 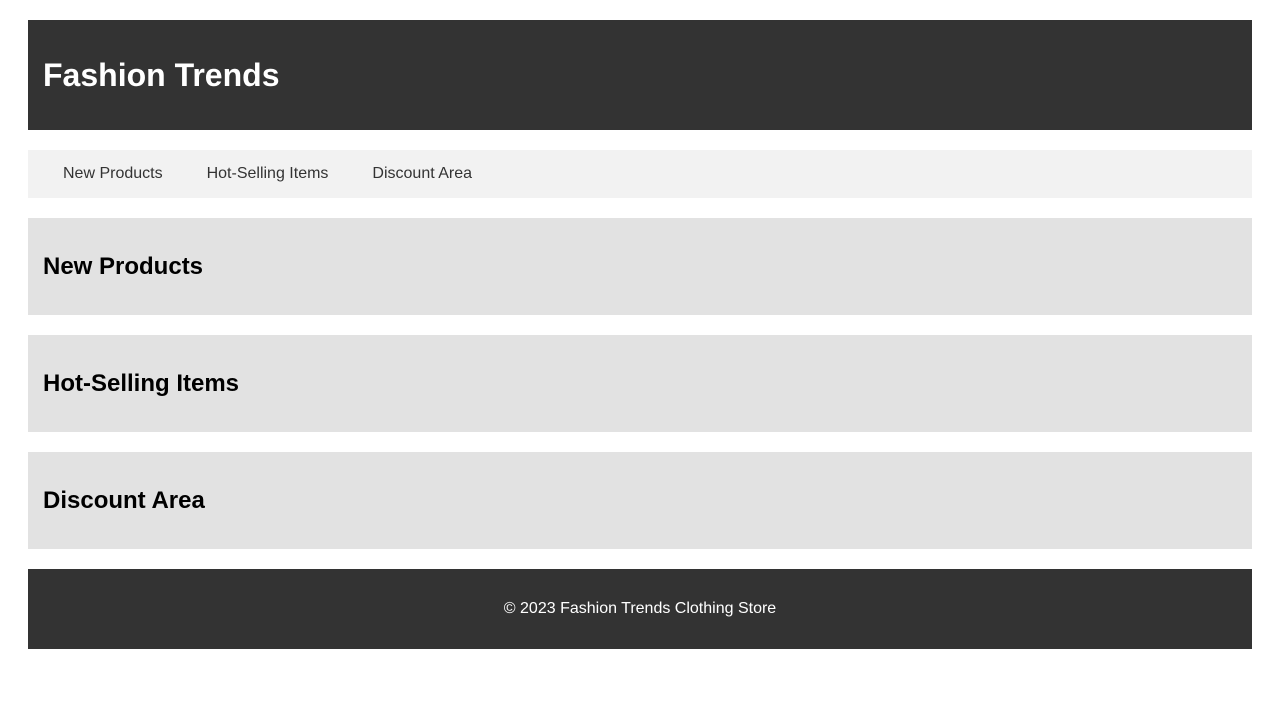 I want to click on nav-link-new-products: New Products, so click(x=113, y=174).